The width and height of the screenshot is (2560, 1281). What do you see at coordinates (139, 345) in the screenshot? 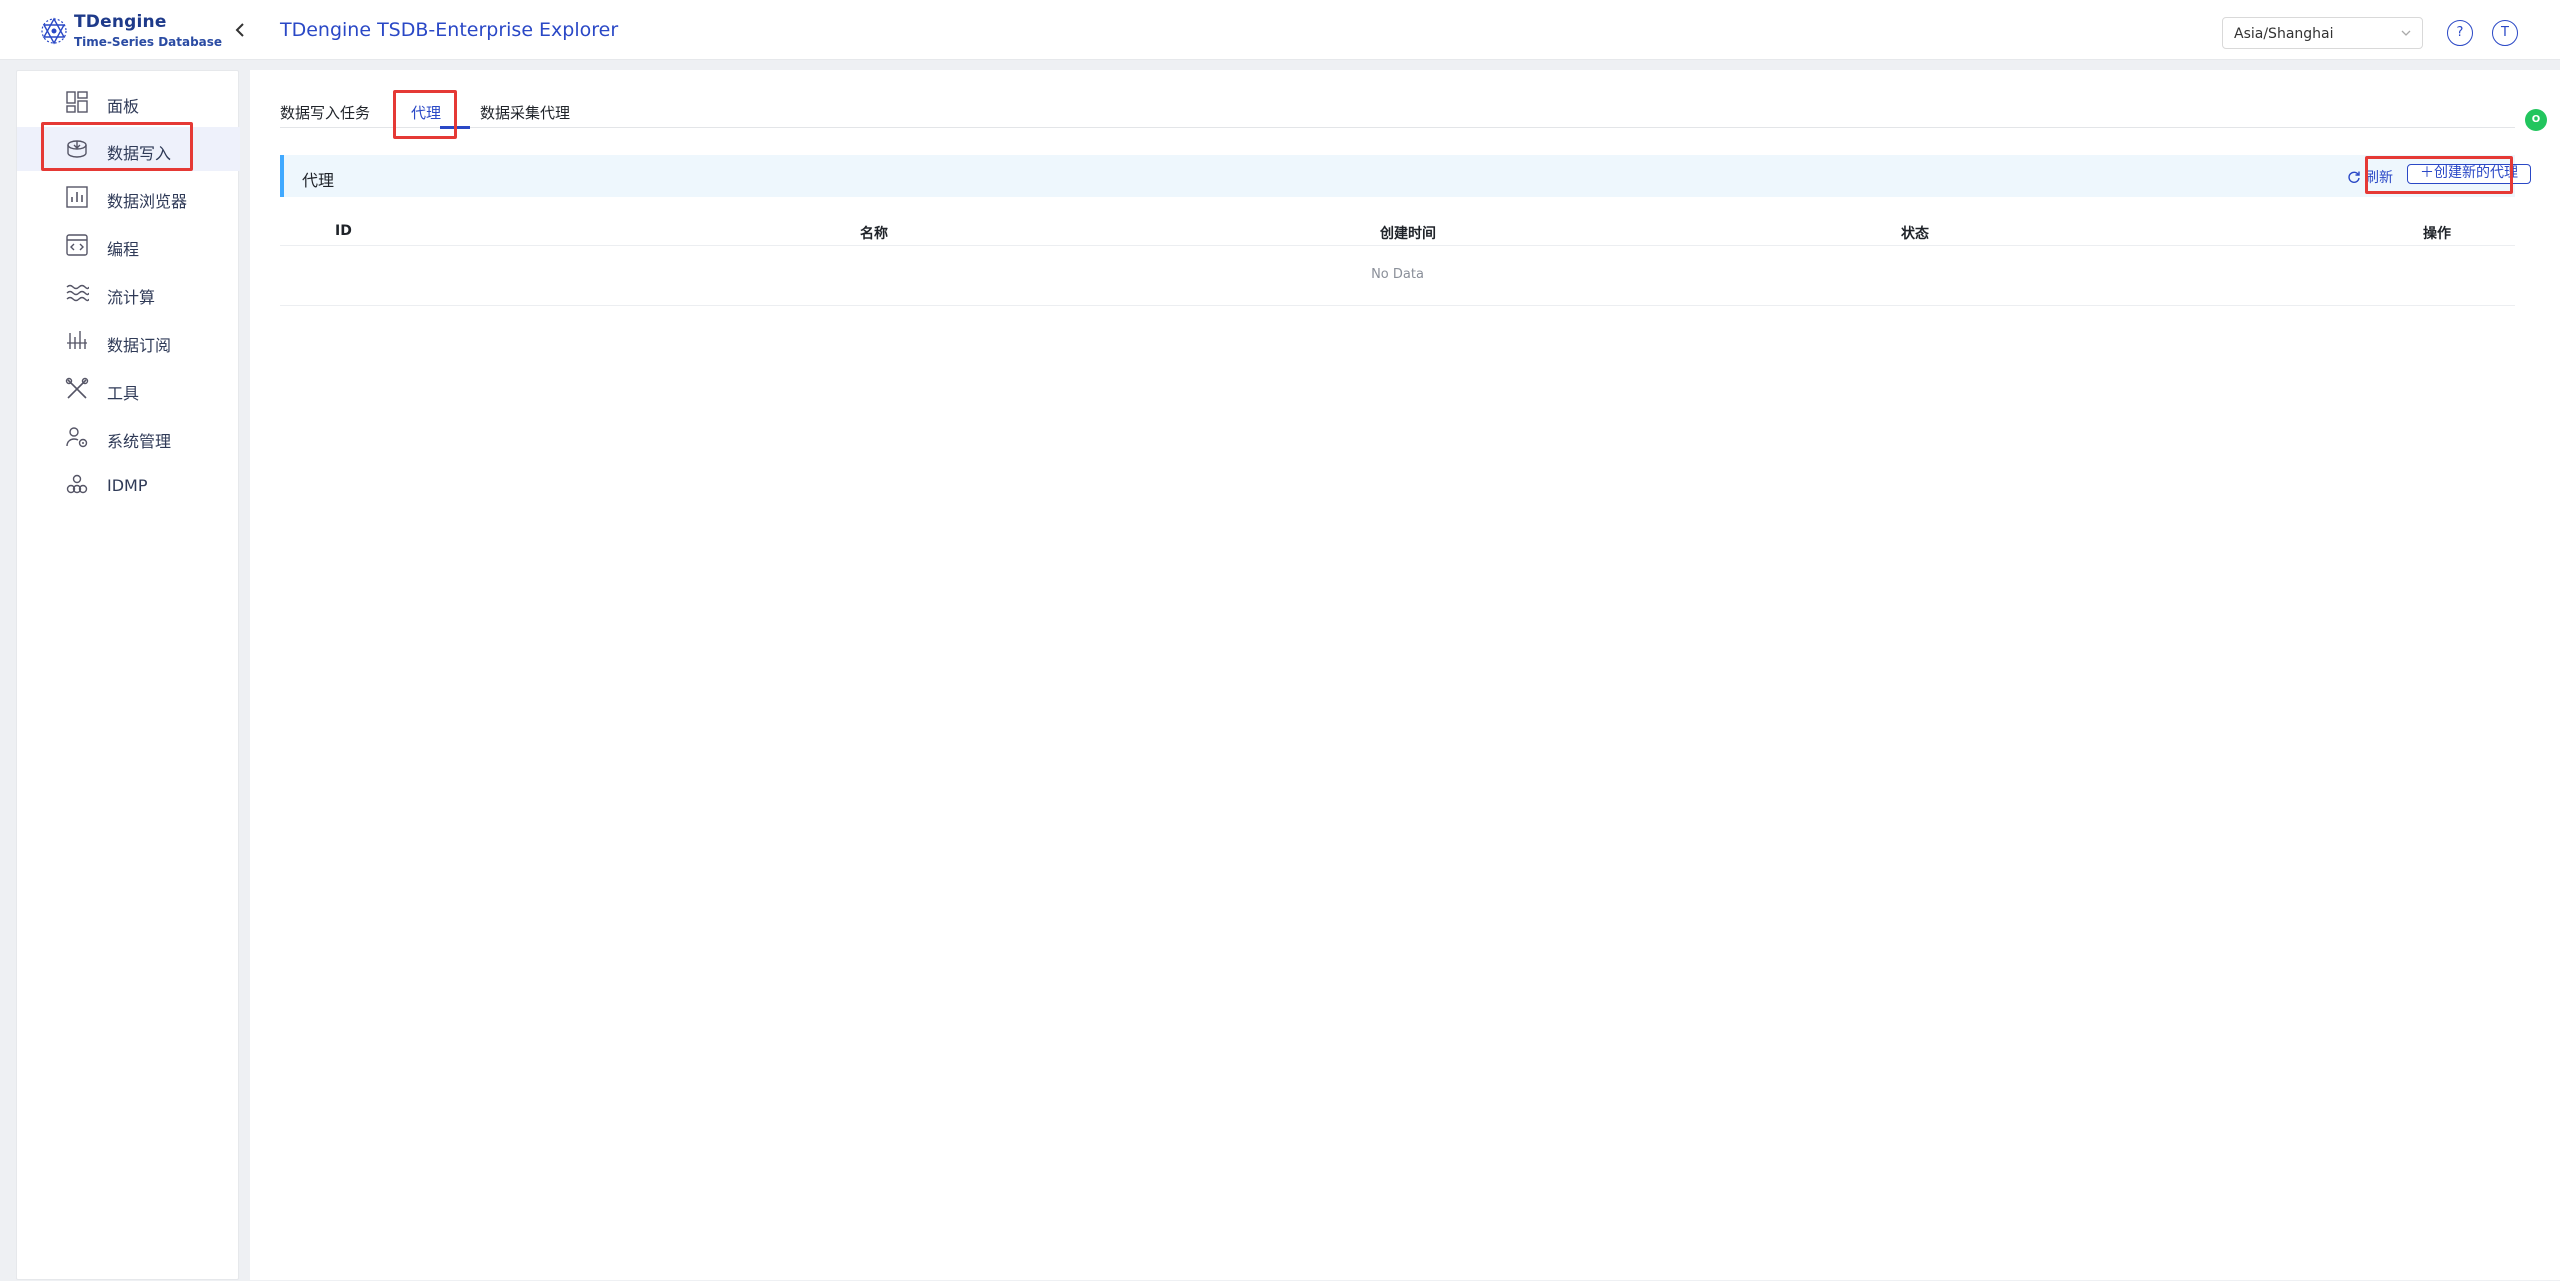
I see `sidebar-item-label: 数据订阅` at bounding box center [139, 345].